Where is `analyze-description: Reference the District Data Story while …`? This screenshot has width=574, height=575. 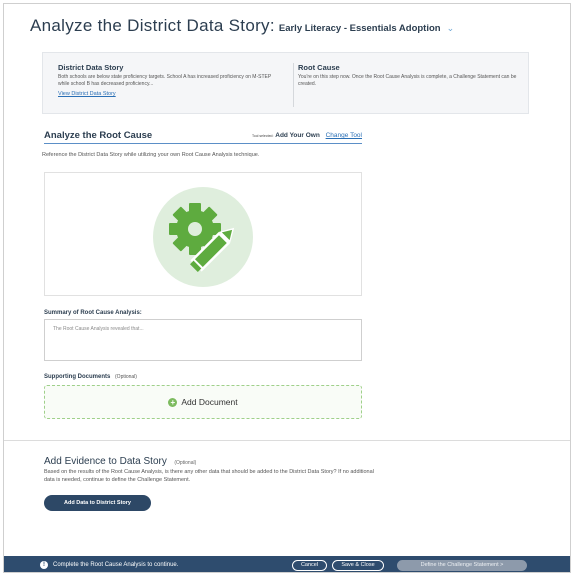 analyze-description: Reference the District Data Story while … is located at coordinates (151, 155).